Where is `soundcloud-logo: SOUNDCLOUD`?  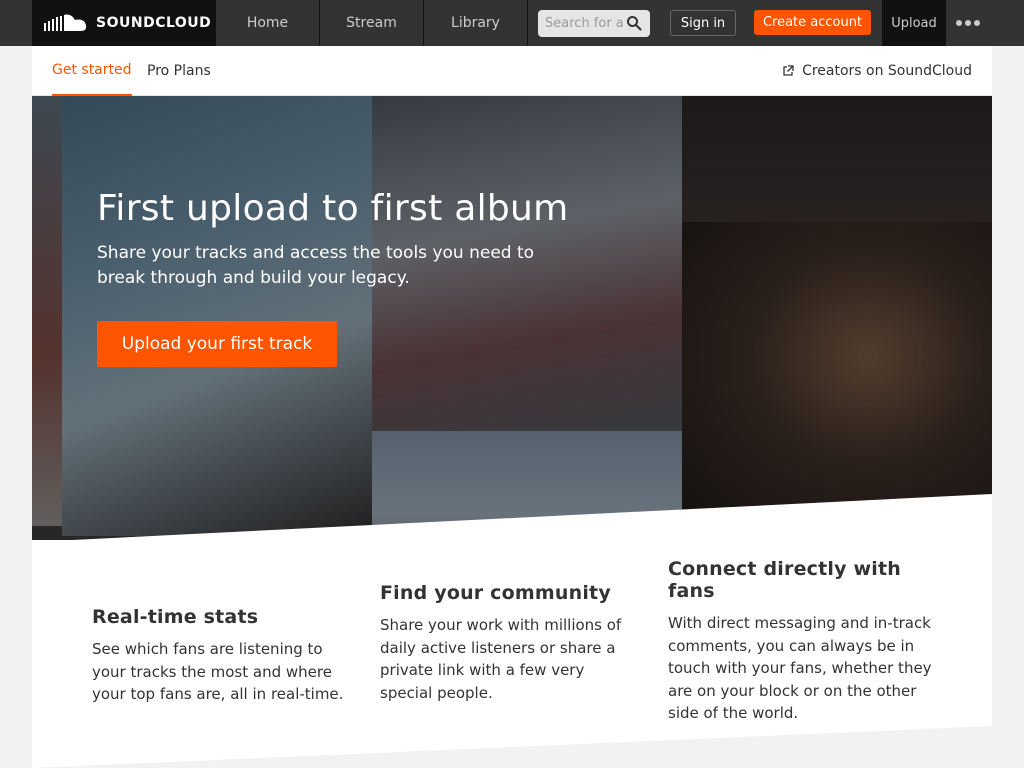
soundcloud-logo: SOUNDCLOUD is located at coordinates (124, 23).